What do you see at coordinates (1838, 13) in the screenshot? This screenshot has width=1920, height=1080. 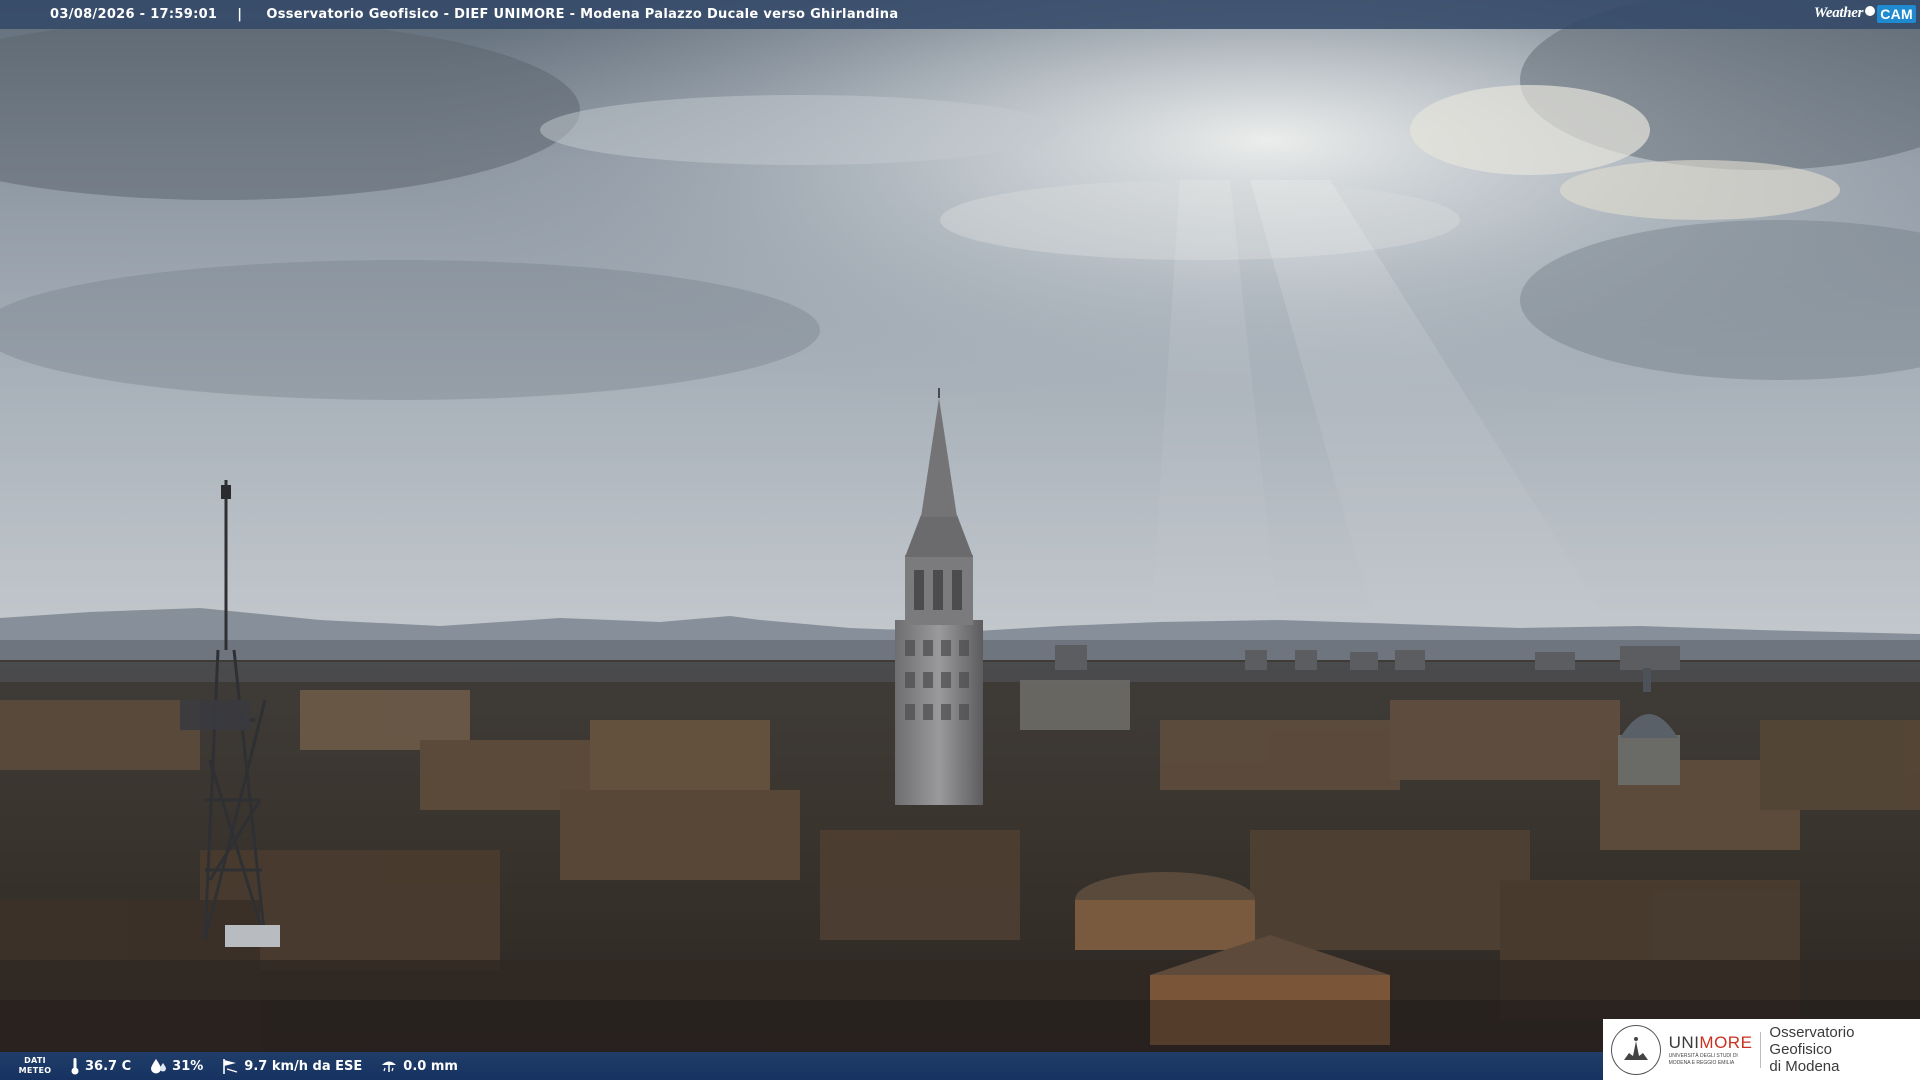 I see `weathercam-logo-weather: Weather` at bounding box center [1838, 13].